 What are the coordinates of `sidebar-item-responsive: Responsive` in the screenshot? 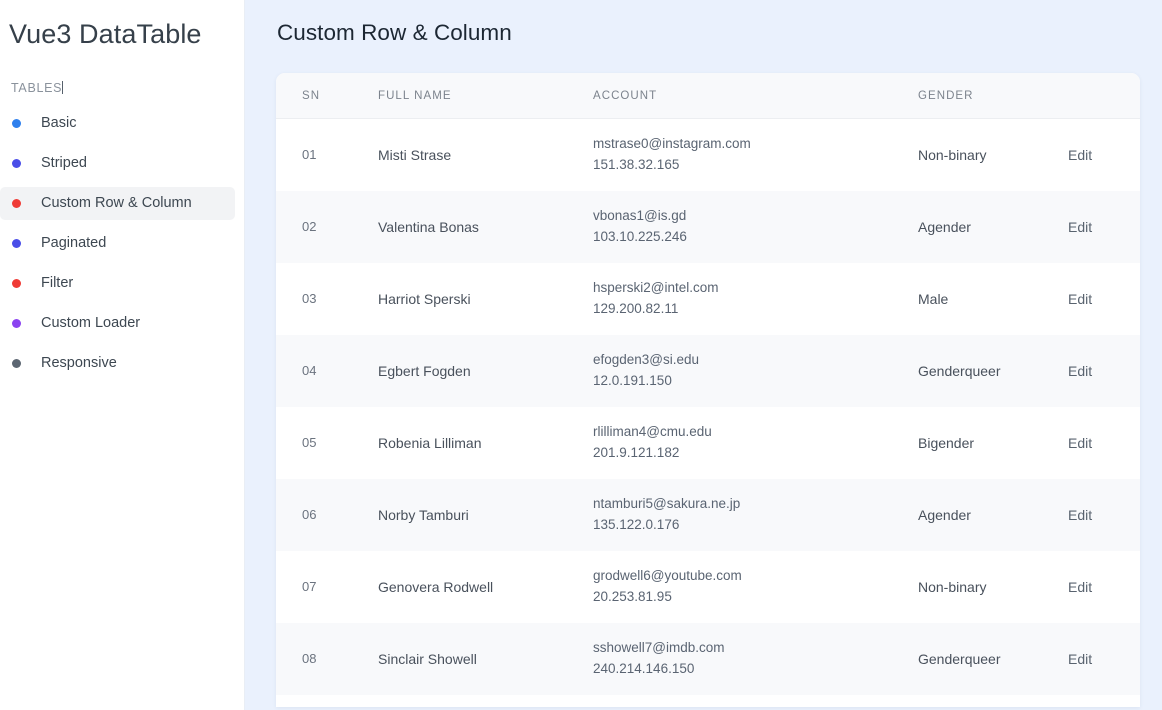 It's located at (117, 363).